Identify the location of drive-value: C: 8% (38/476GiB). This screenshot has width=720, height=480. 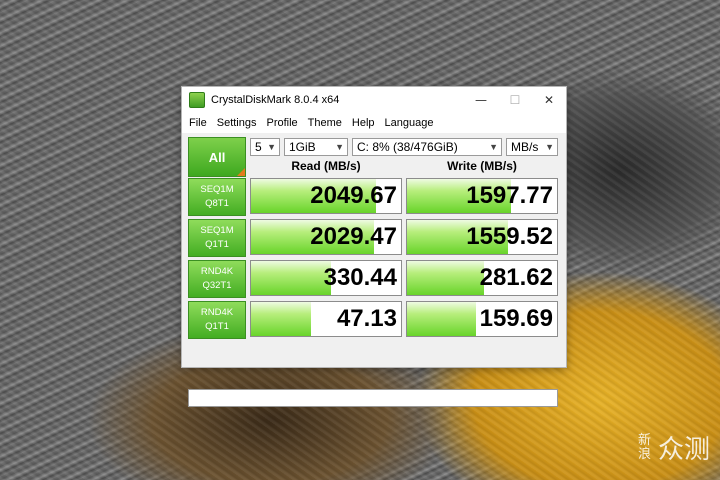
(407, 147).